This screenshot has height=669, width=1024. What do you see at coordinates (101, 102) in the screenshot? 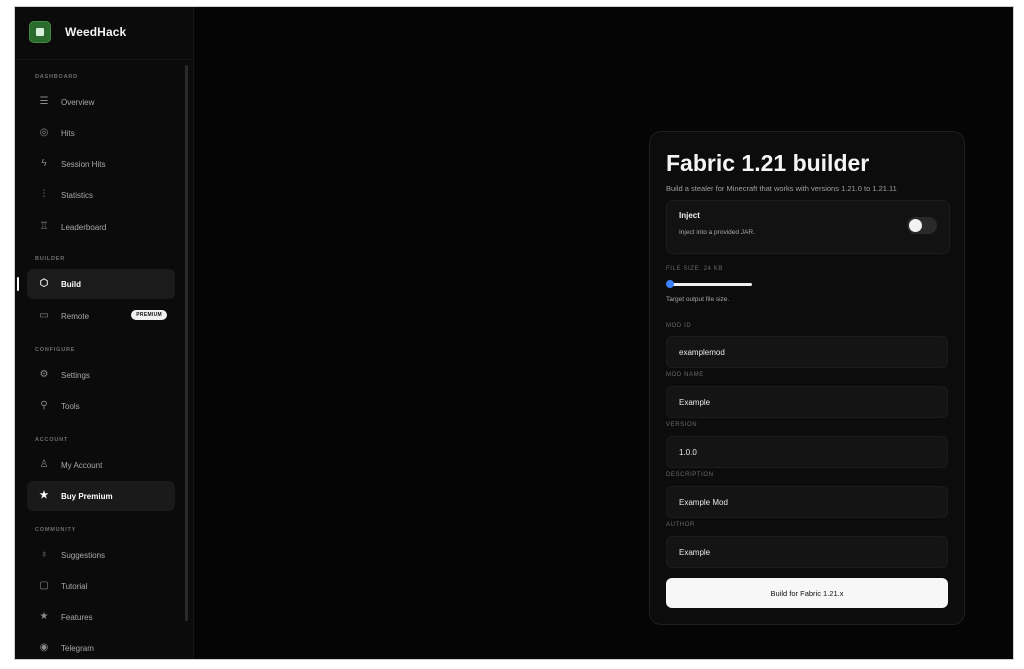
I see `sidebar-item-overview: ☰ Overview` at bounding box center [101, 102].